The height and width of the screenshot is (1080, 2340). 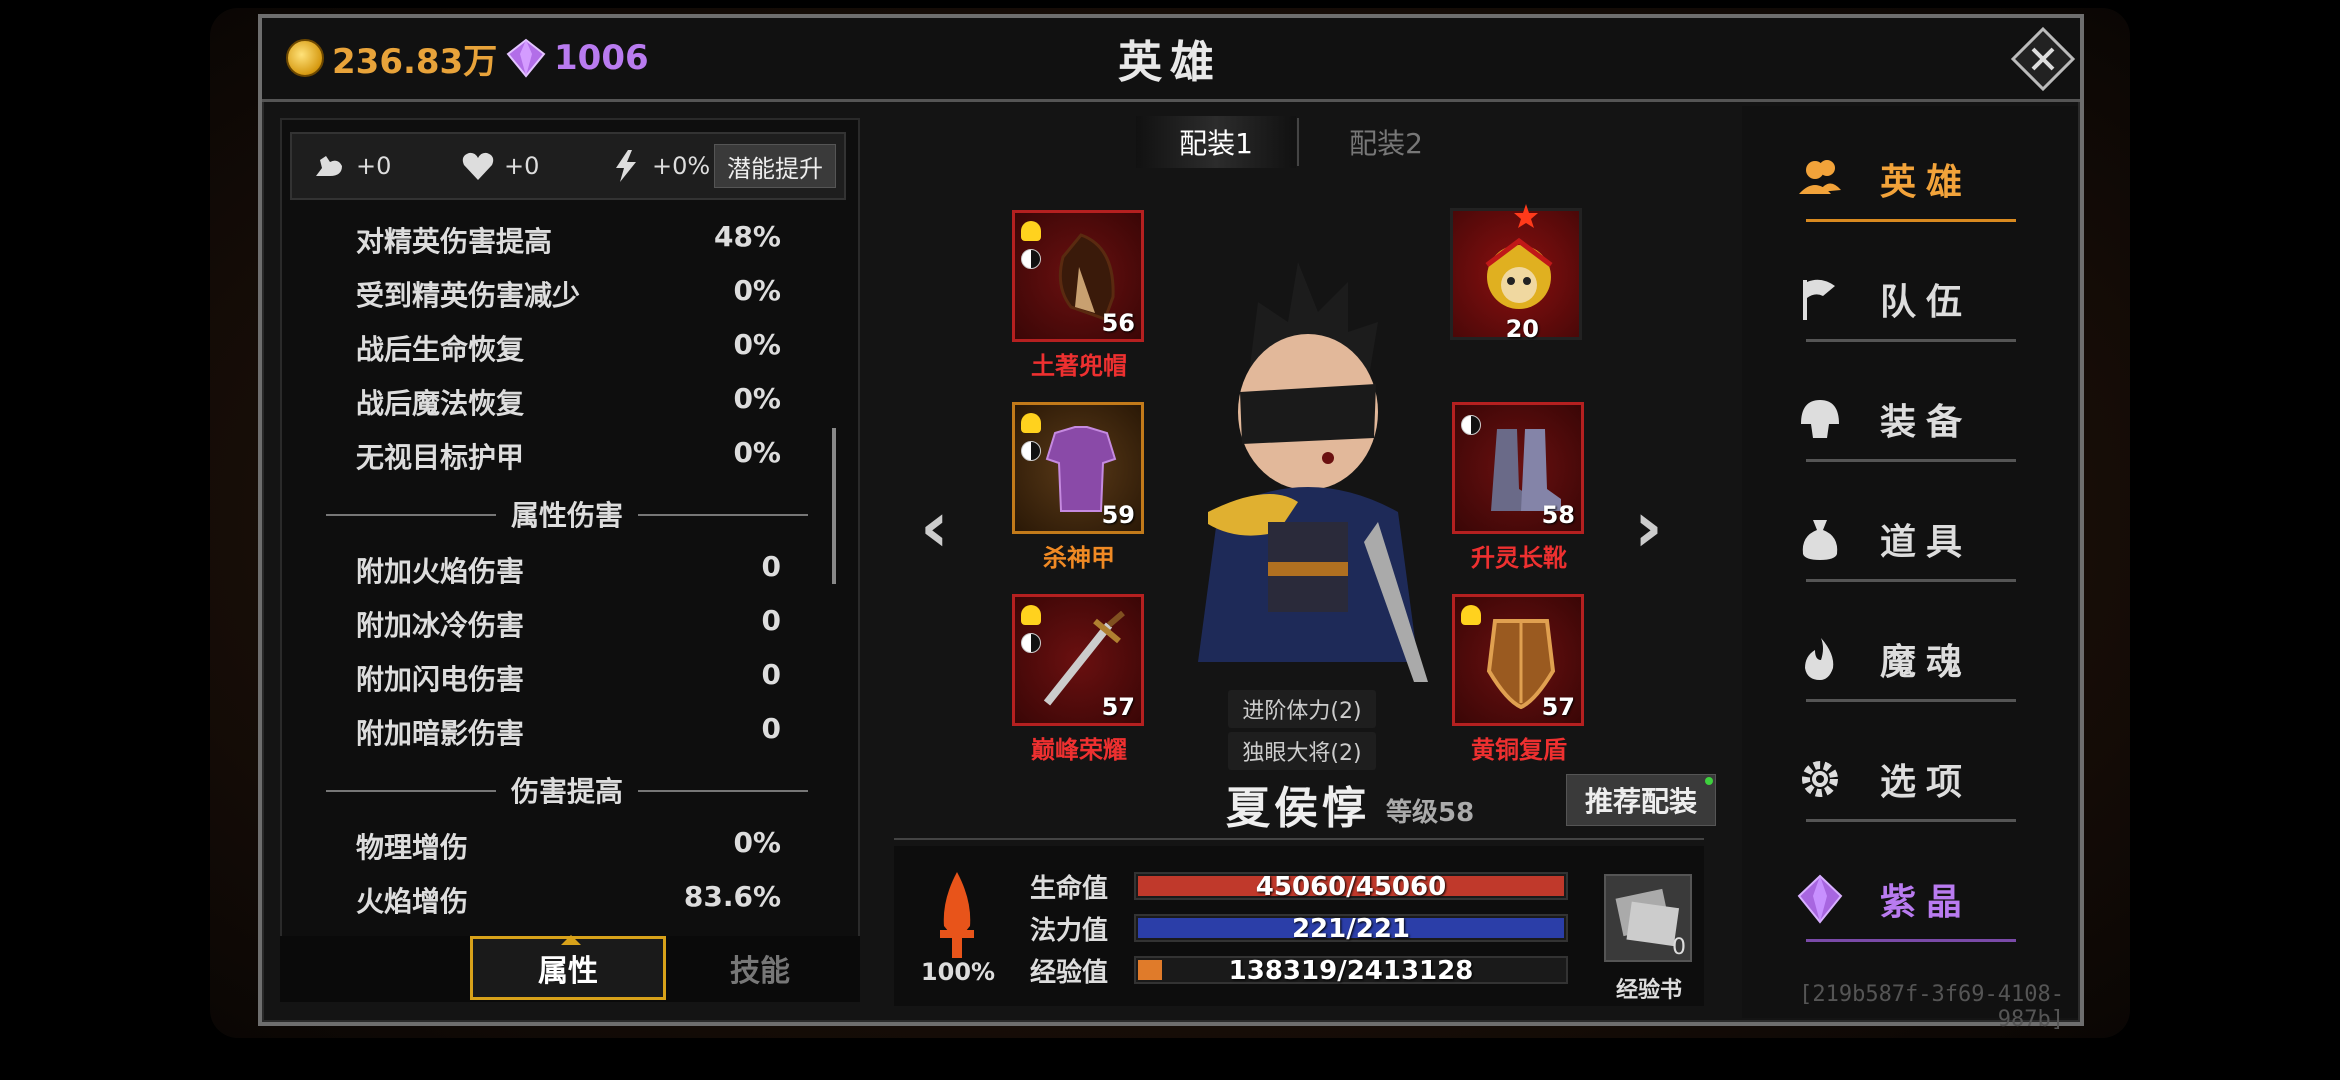 I want to click on tab-loadout-2: 配装2, so click(x=1386, y=142).